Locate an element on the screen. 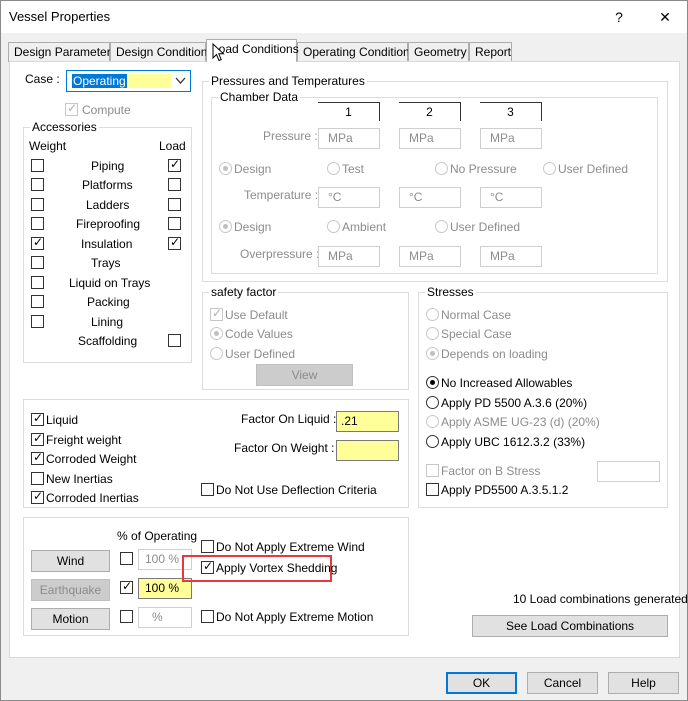 The width and height of the screenshot is (688, 701). factor-b-stress-field is located at coordinates (628, 471).